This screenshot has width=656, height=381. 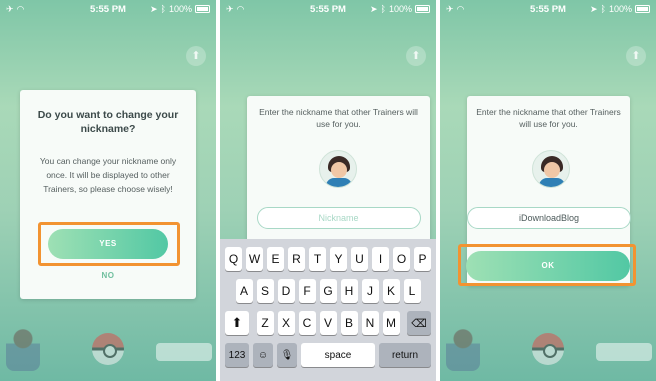 What do you see at coordinates (108, 122) in the screenshot?
I see `dialog-title: Do you want to change your nickname?` at bounding box center [108, 122].